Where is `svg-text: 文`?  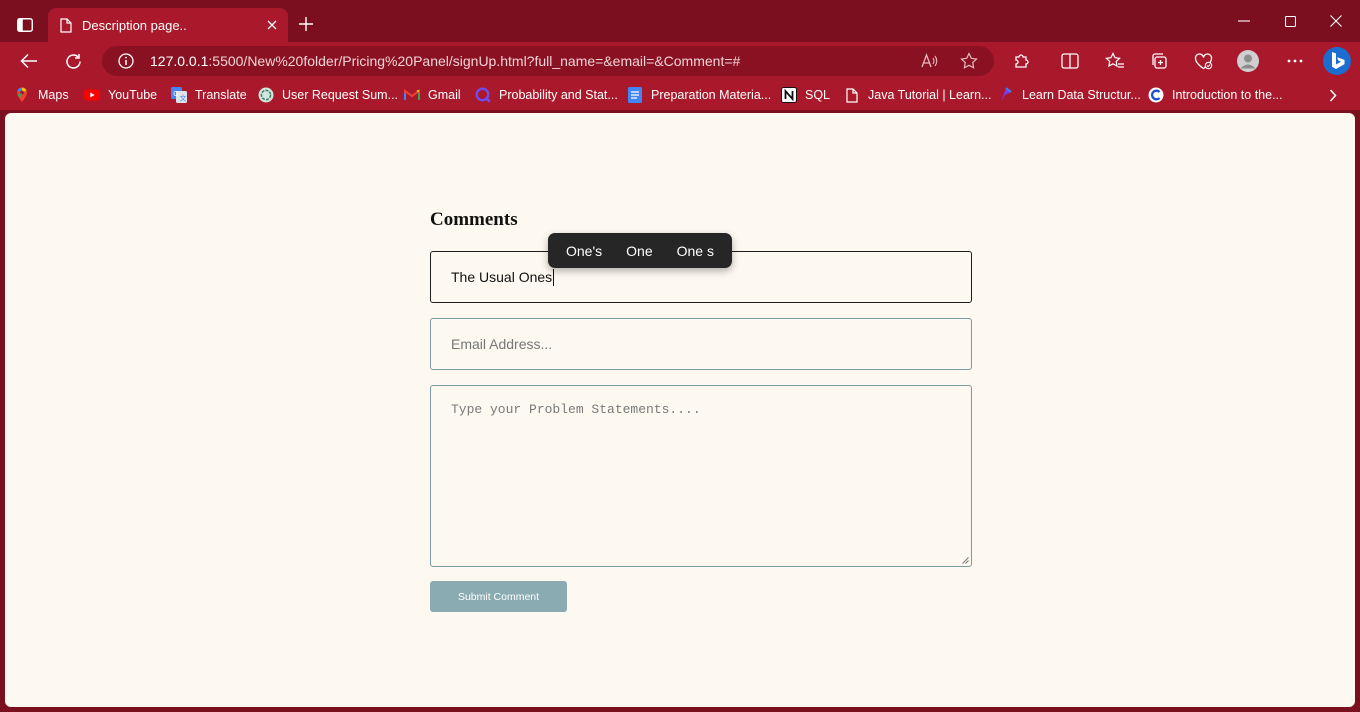
svg-text: 文 is located at coordinates (183, 98).